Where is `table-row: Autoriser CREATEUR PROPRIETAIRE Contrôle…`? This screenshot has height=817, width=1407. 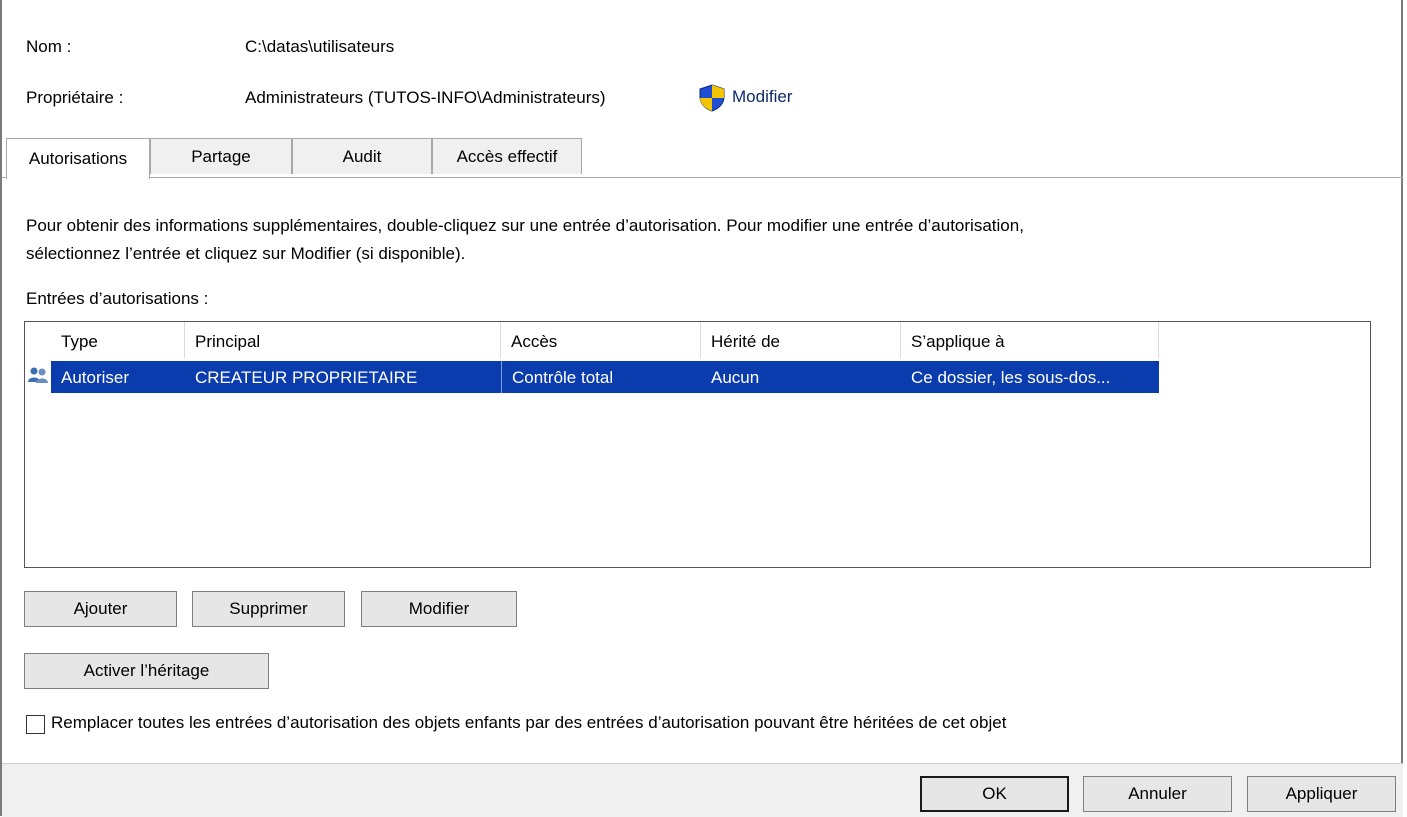 table-row: Autoriser CREATEUR PROPRIETAIRE Contrôle… is located at coordinates (605, 377).